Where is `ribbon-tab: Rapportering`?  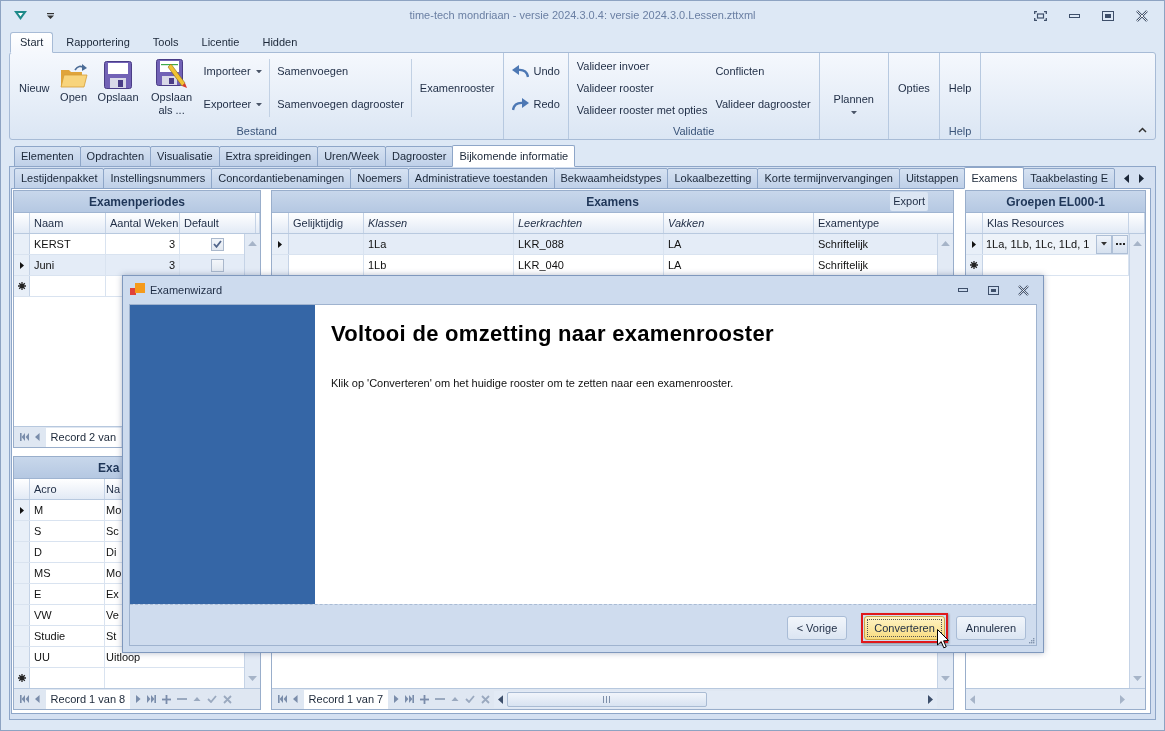 ribbon-tab: Rapportering is located at coordinates (98, 42).